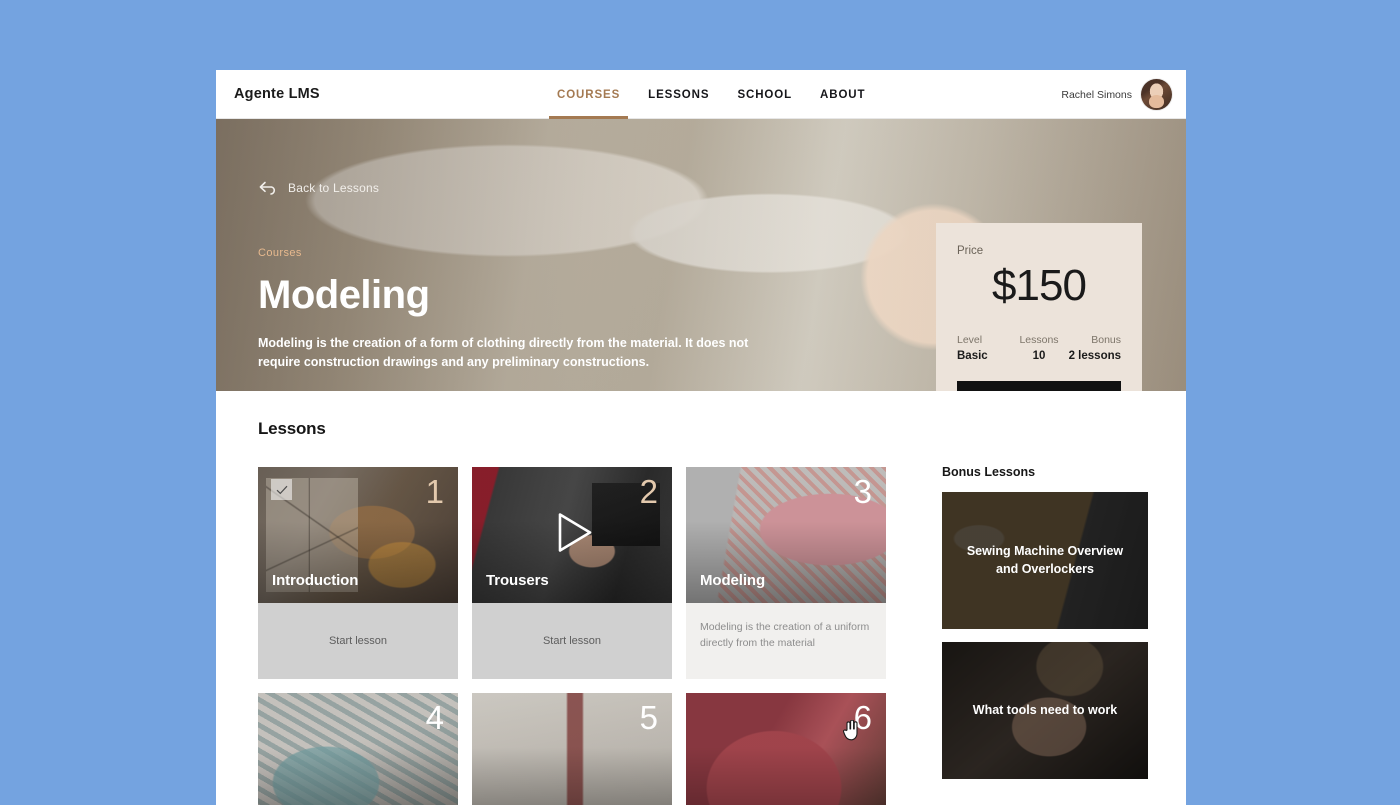 Image resolution: width=1400 pixels, height=805 pixels. Describe the element at coordinates (1095, 355) in the screenshot. I see `stat-bonus-value: 2 lessons` at that location.